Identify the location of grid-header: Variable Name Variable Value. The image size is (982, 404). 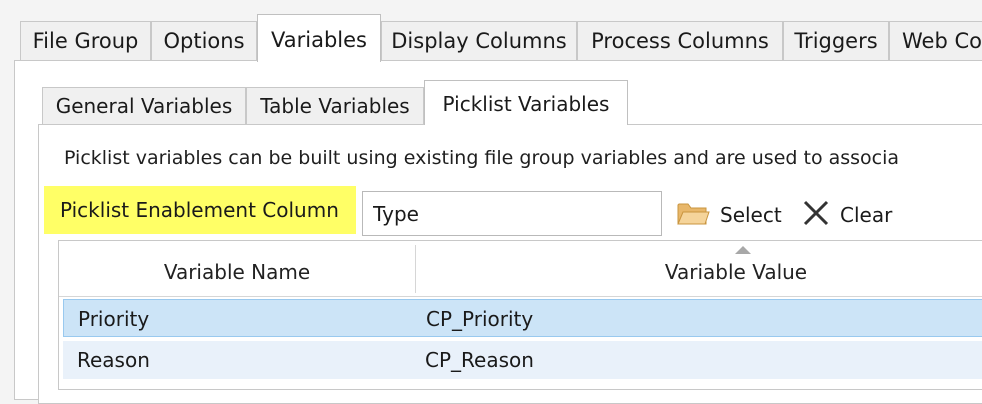
(520, 269).